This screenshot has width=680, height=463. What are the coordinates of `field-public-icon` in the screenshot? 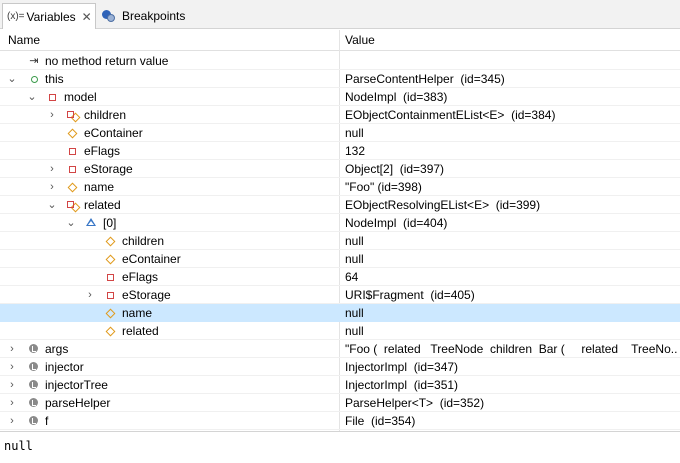 It's located at (34, 79).